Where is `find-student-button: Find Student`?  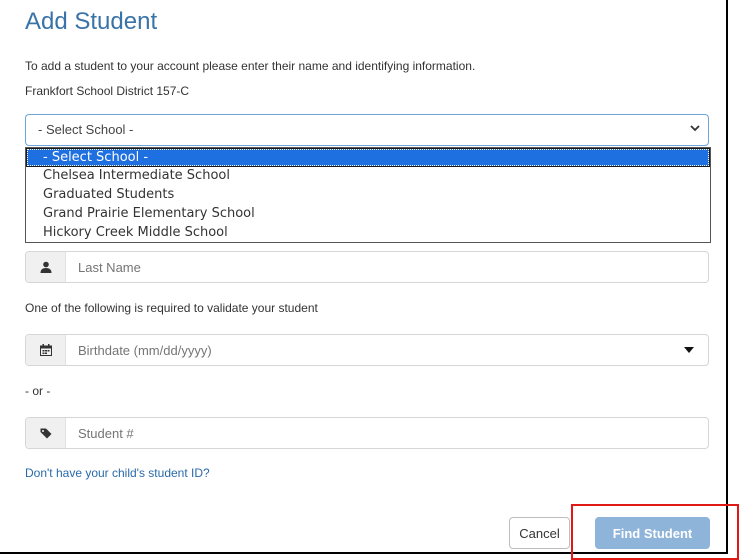
find-student-button: Find Student is located at coordinates (652, 533).